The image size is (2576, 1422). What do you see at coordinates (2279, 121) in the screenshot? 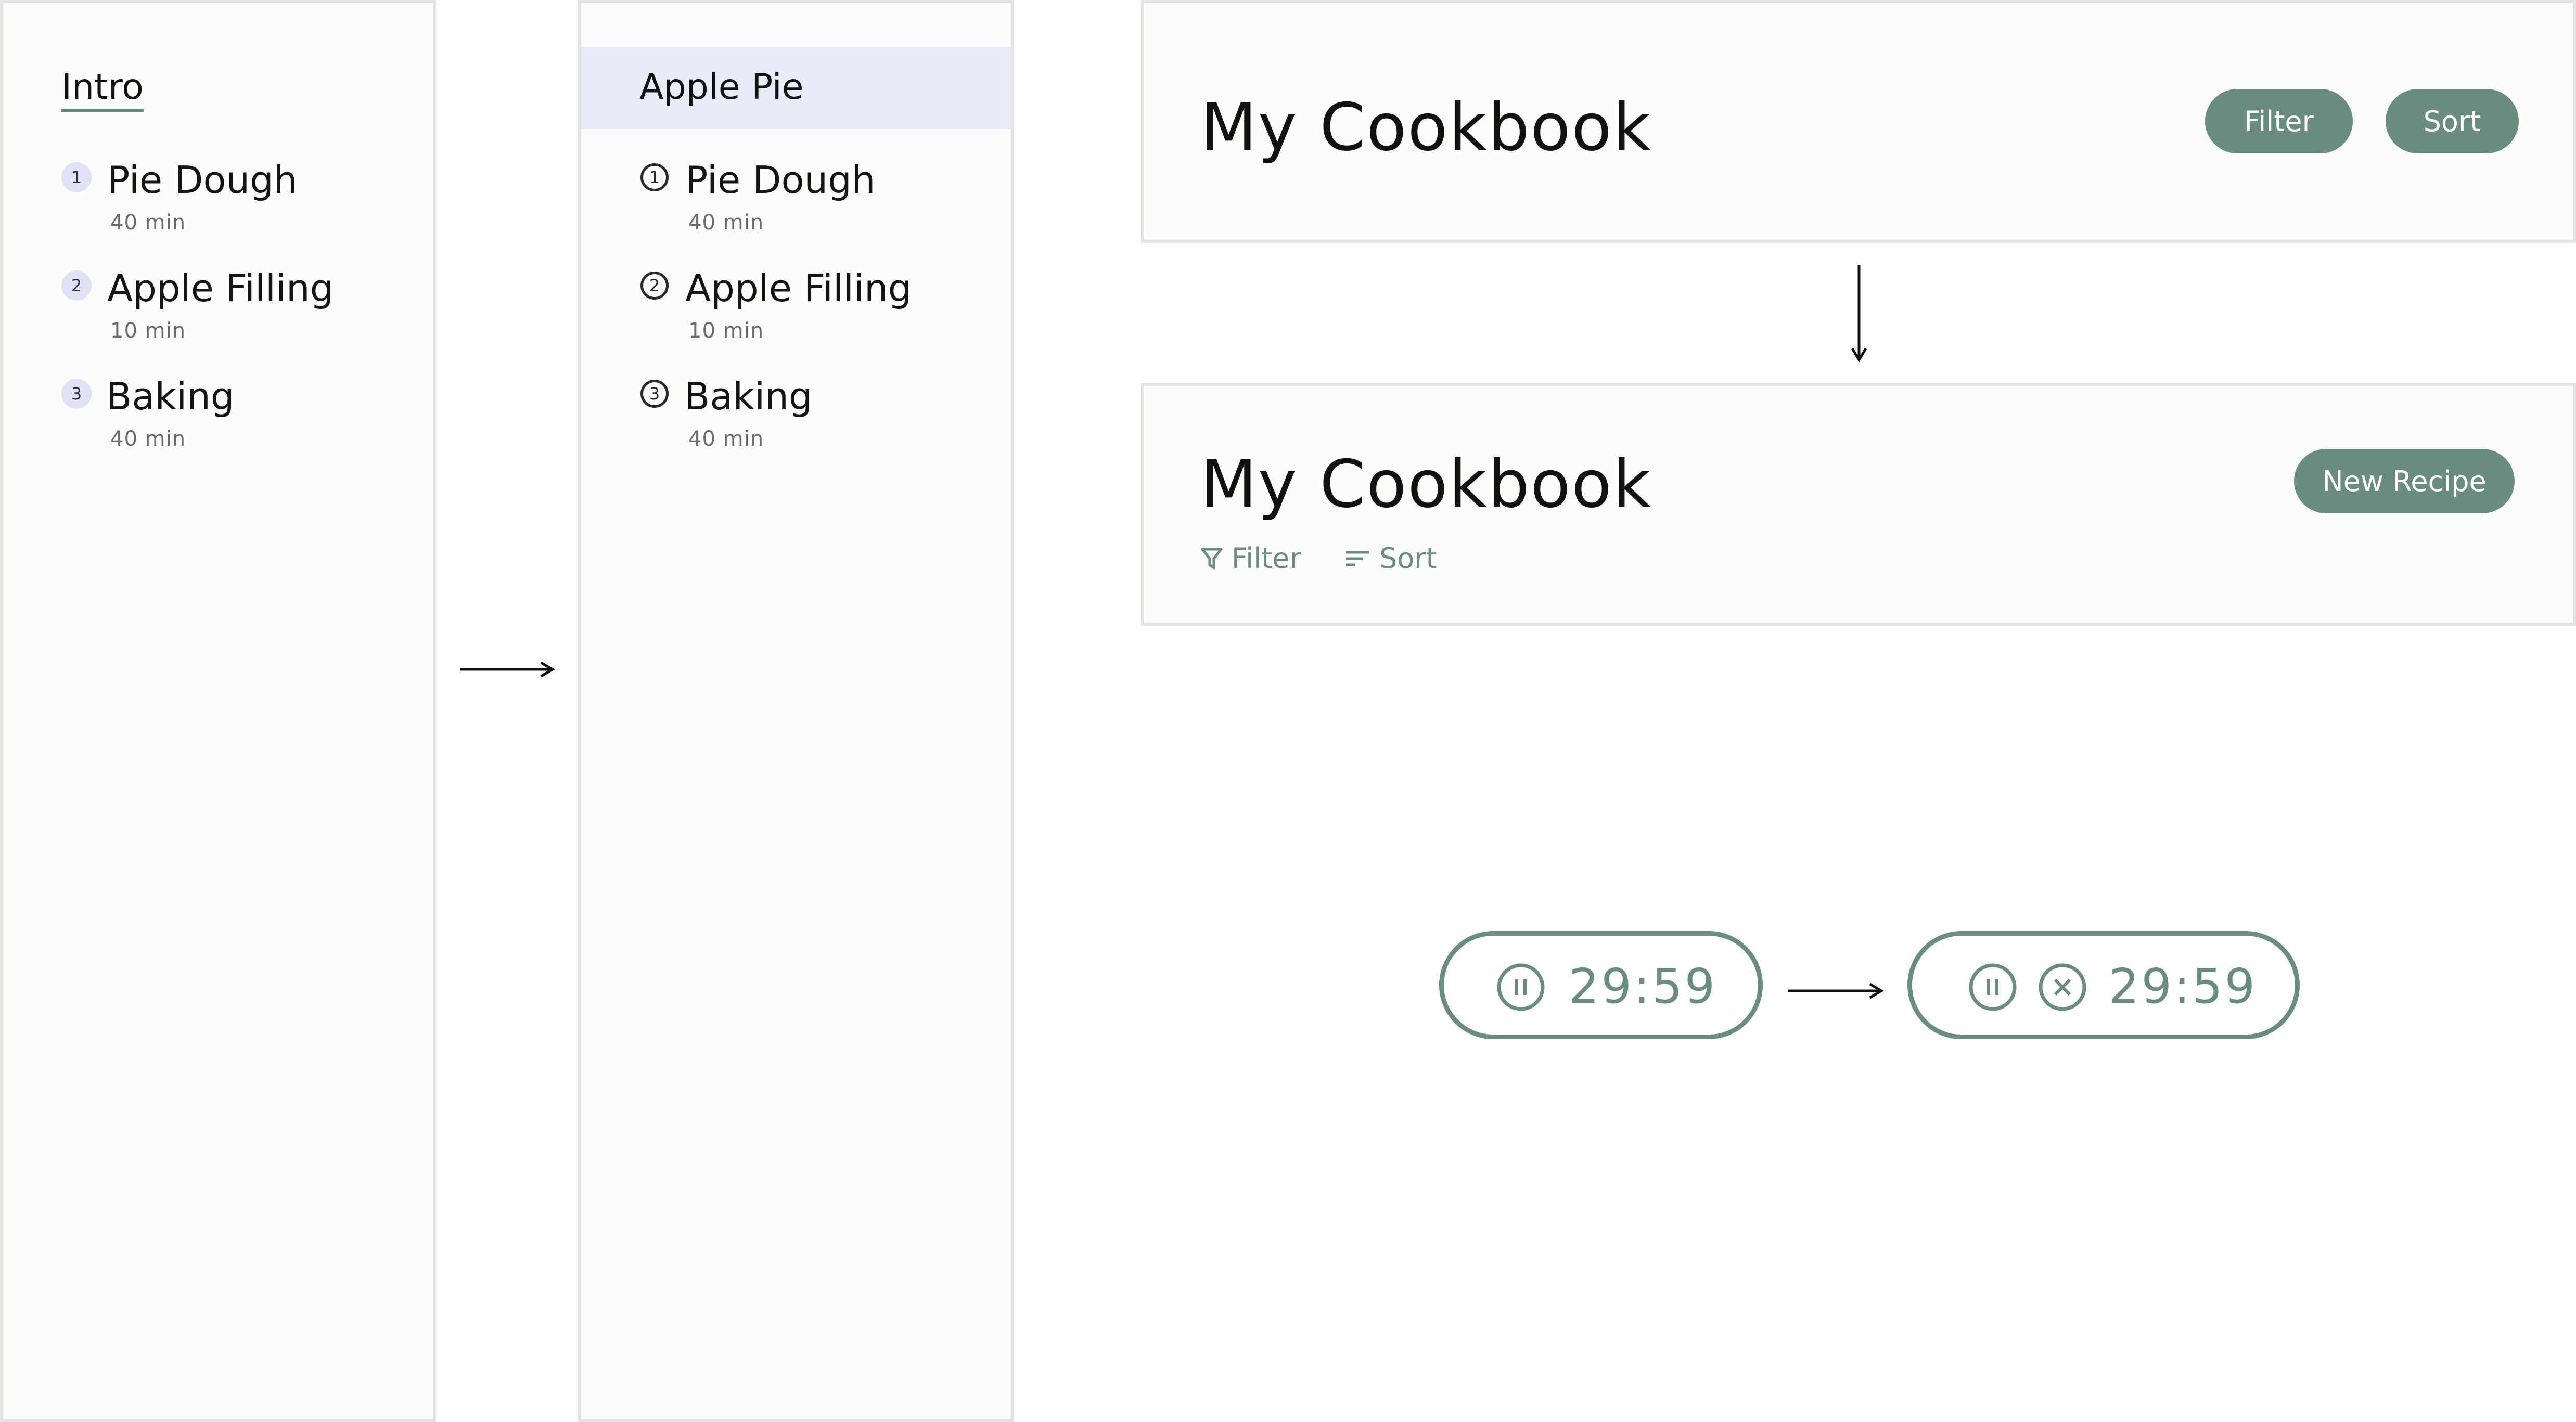
I see `filter-button: Filter` at bounding box center [2279, 121].